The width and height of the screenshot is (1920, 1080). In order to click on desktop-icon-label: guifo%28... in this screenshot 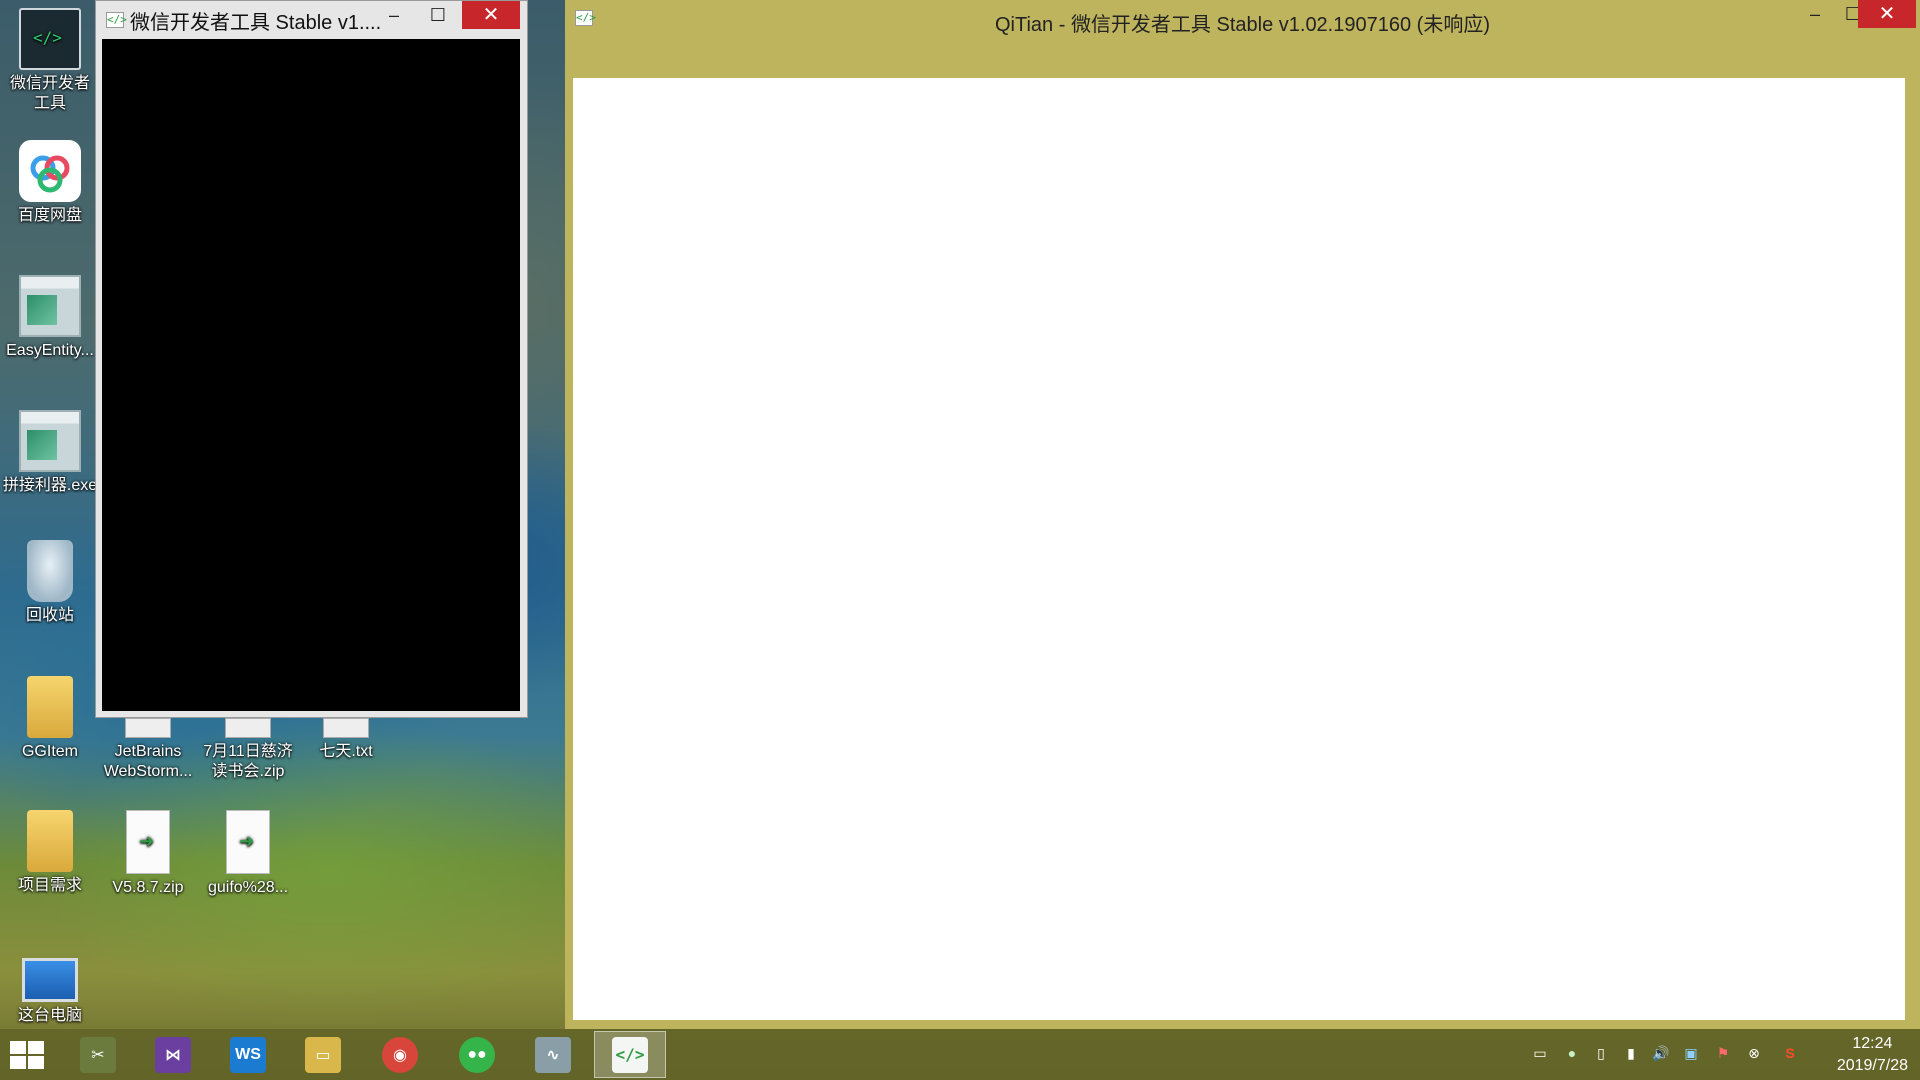, I will do `click(248, 887)`.